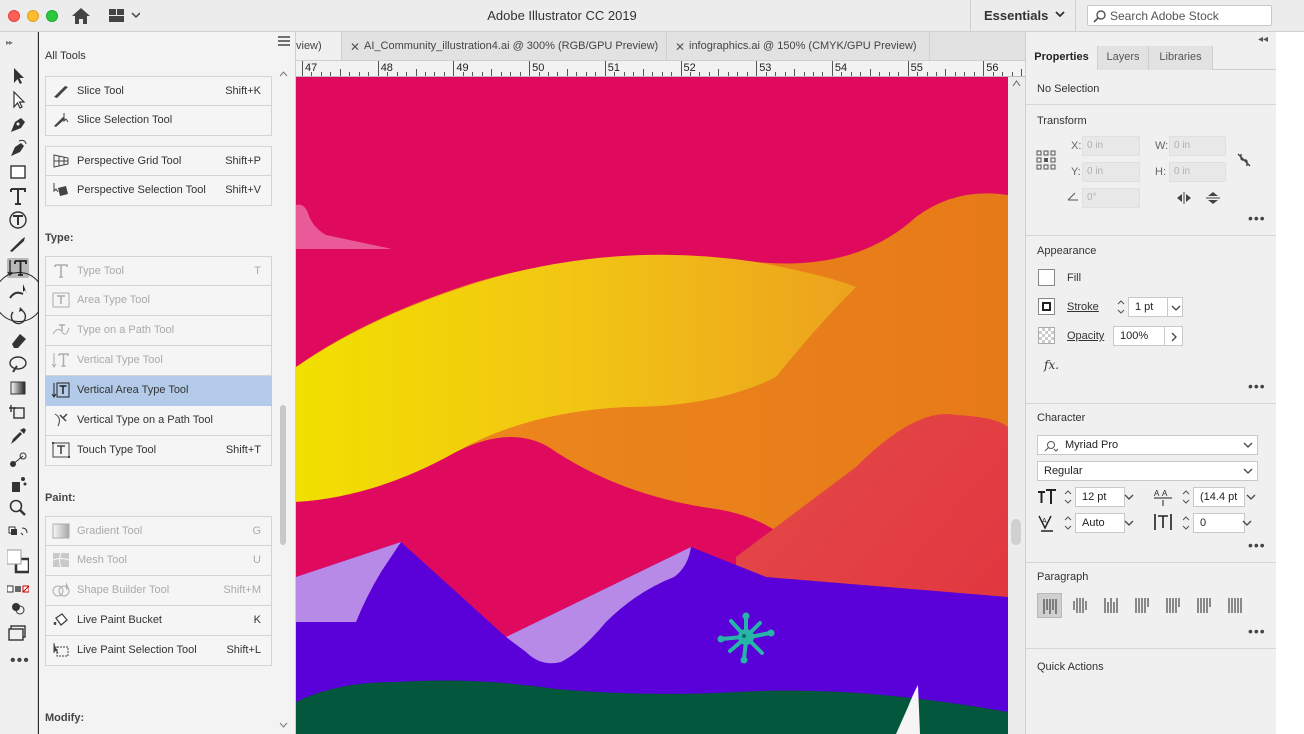 Image resolution: width=1304 pixels, height=734 pixels. Describe the element at coordinates (18, 632) in the screenshot. I see `screen-mode-icon` at that location.